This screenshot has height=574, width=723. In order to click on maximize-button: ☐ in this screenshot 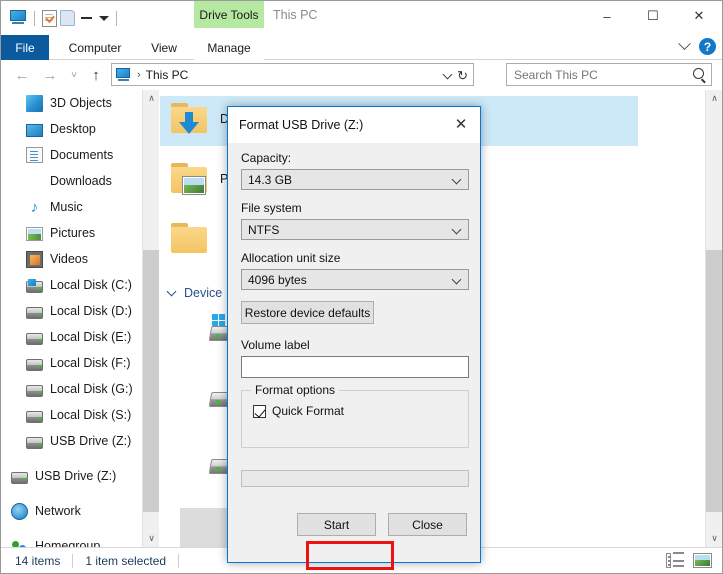, I will do `click(653, 16)`.